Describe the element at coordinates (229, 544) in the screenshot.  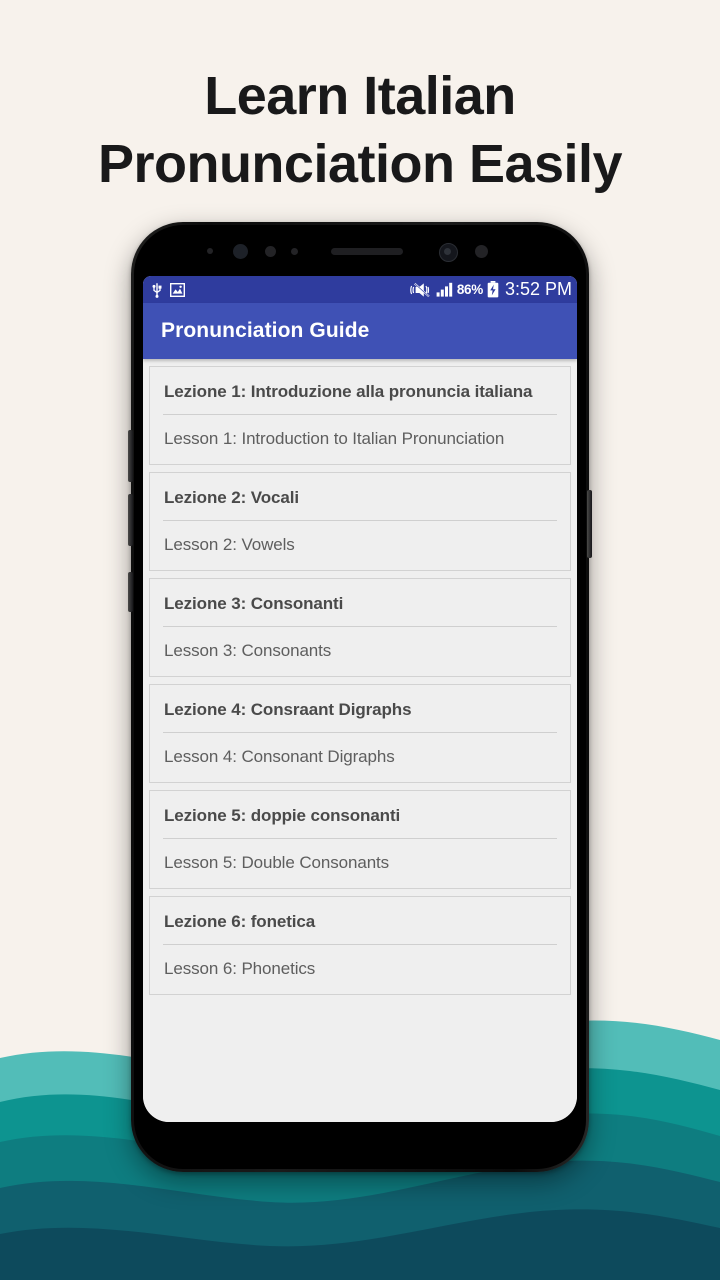
I see `lesson-title-english: Lesson 2: Vowels` at that location.